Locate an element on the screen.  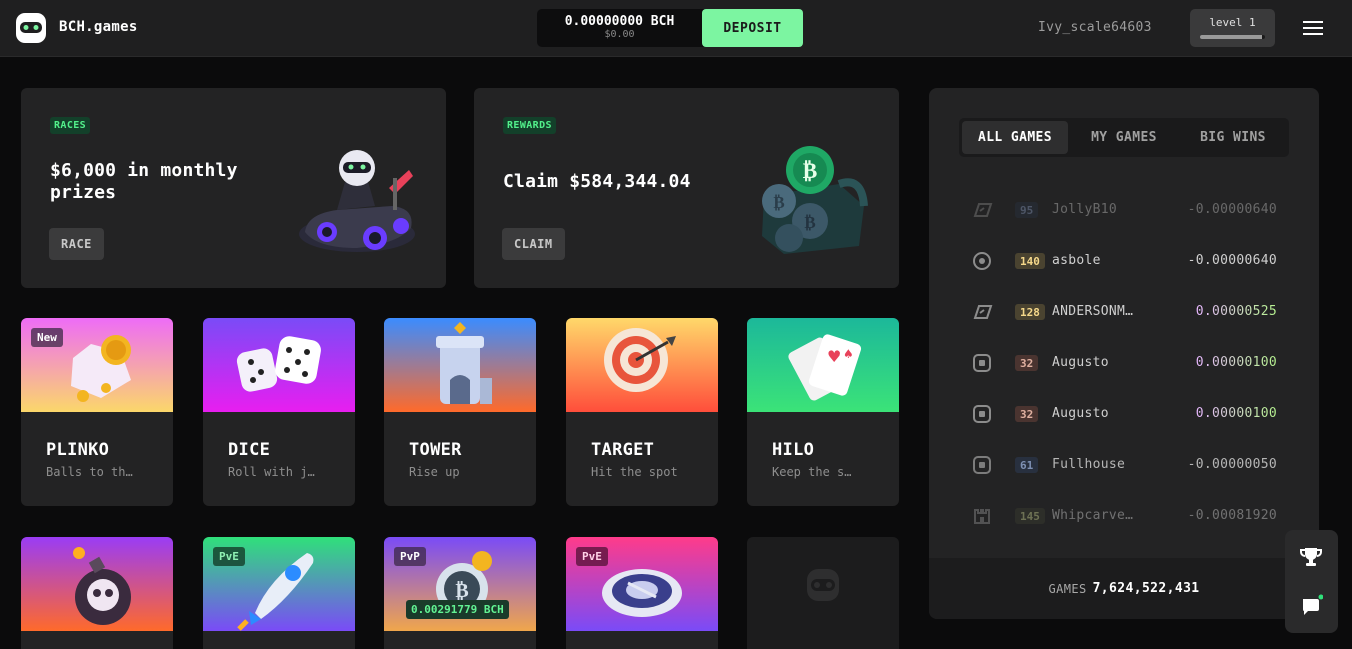
placeholder-logo-icon is located at coordinates (823, 585).